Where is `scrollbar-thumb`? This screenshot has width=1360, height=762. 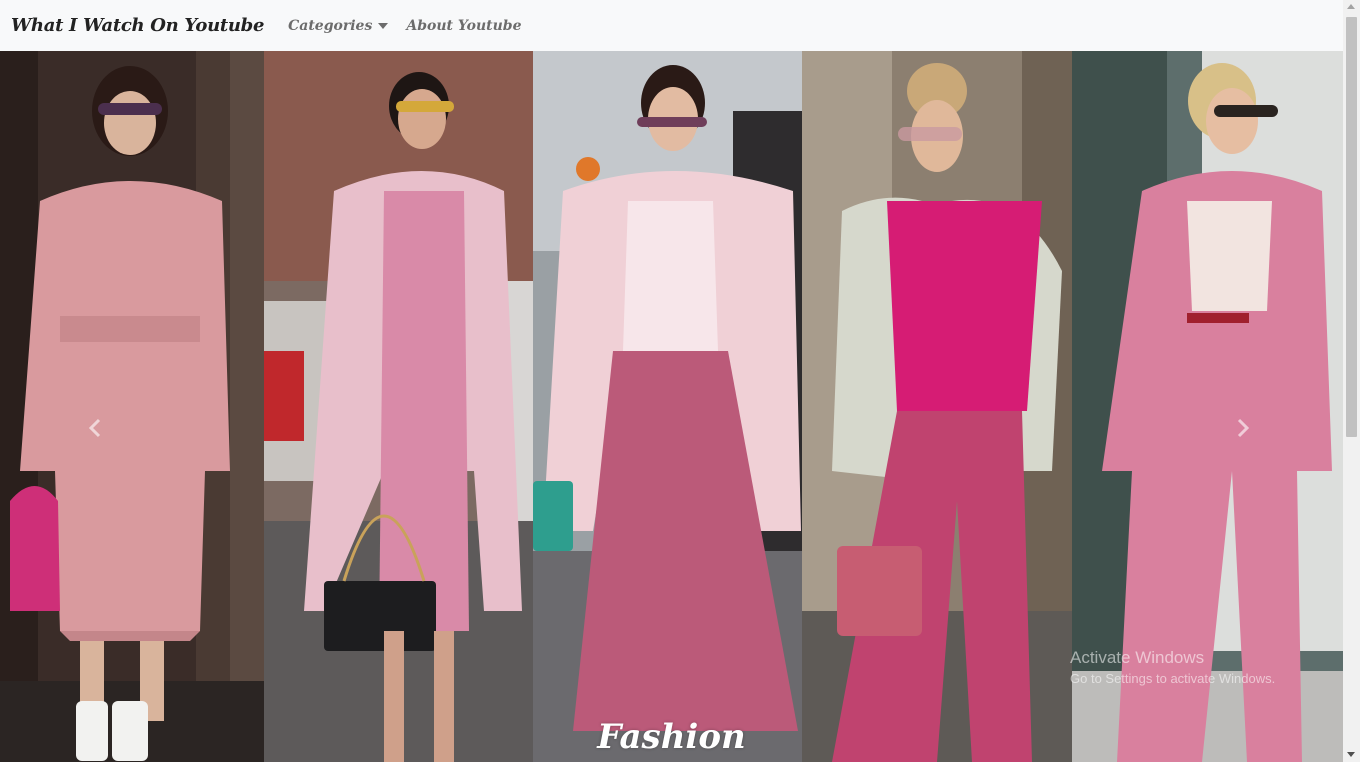 scrollbar-thumb is located at coordinates (1351, 227).